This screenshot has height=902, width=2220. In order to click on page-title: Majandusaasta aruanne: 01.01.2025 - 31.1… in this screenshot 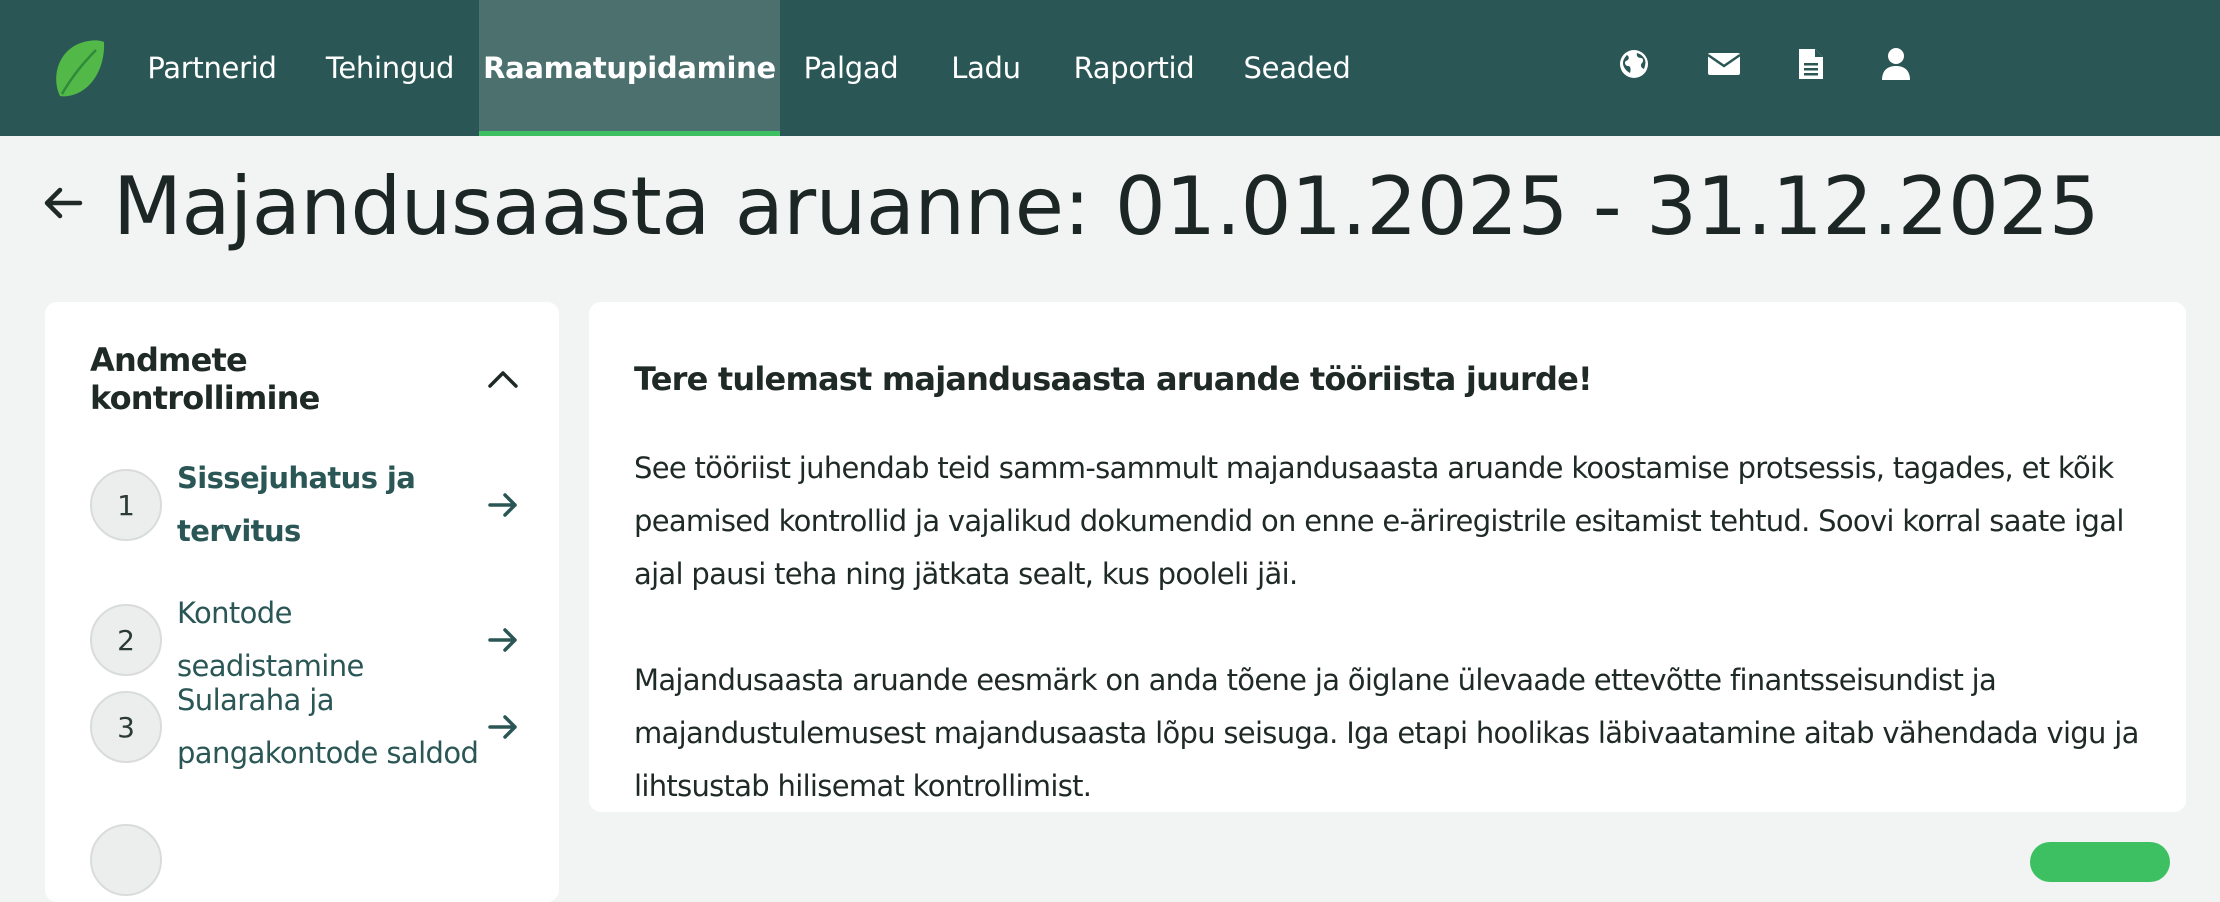, I will do `click(1106, 206)`.